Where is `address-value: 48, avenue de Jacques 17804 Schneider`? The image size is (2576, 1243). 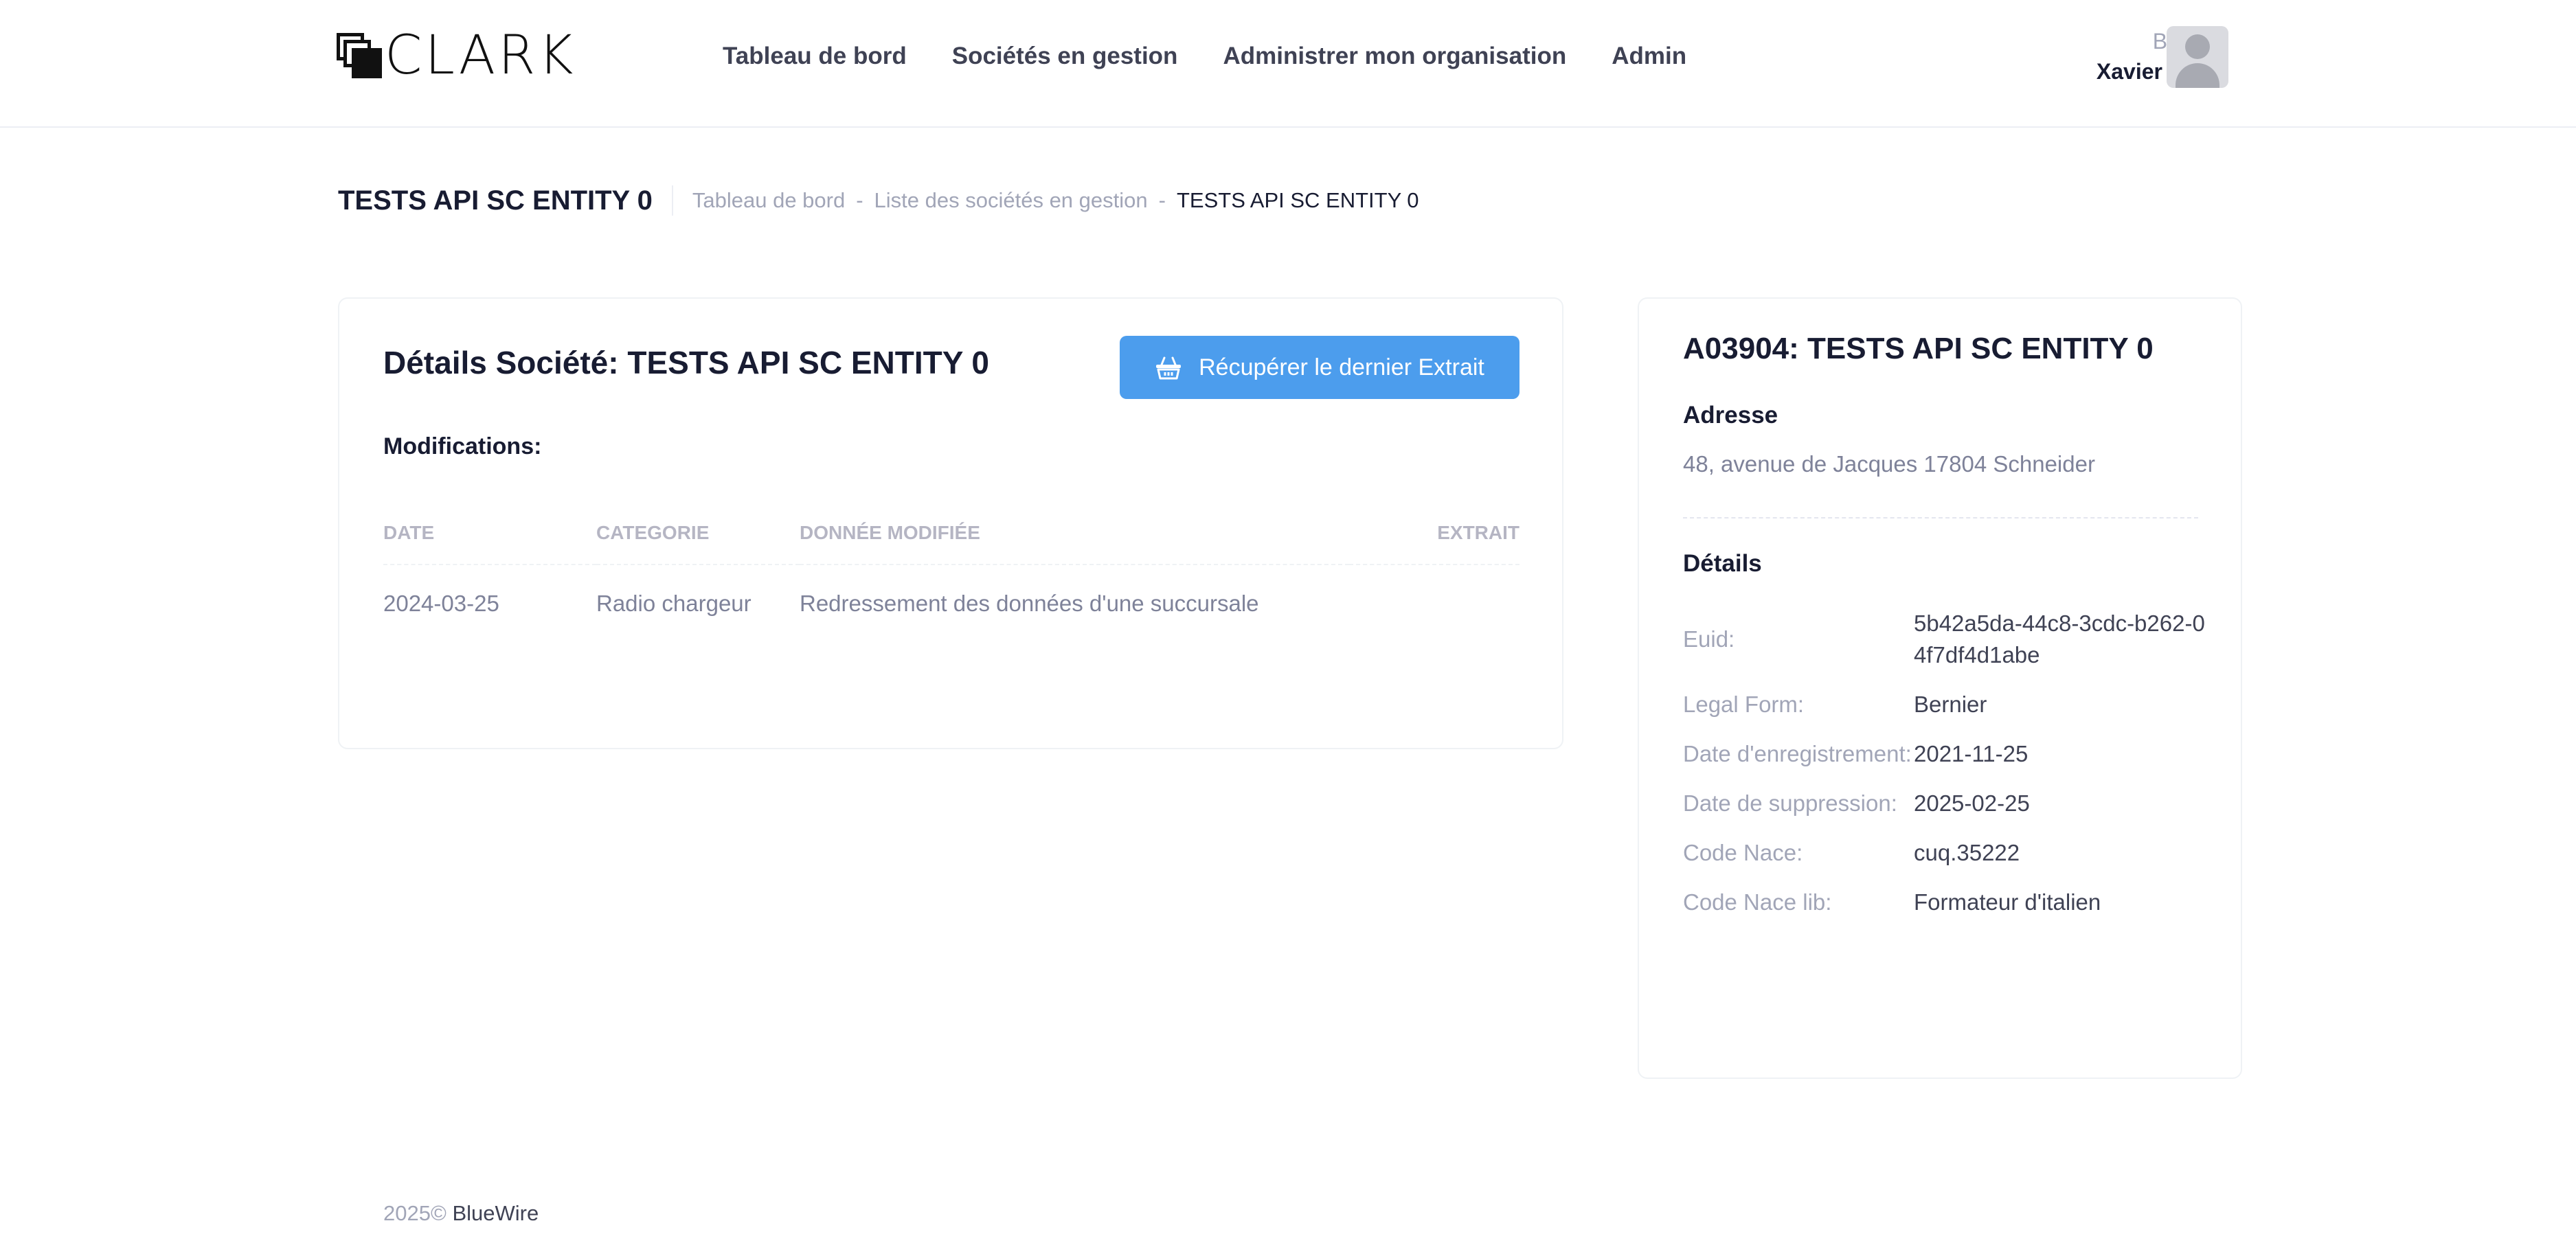
address-value: 48, avenue de Jacques 17804 Schneider is located at coordinates (1889, 464).